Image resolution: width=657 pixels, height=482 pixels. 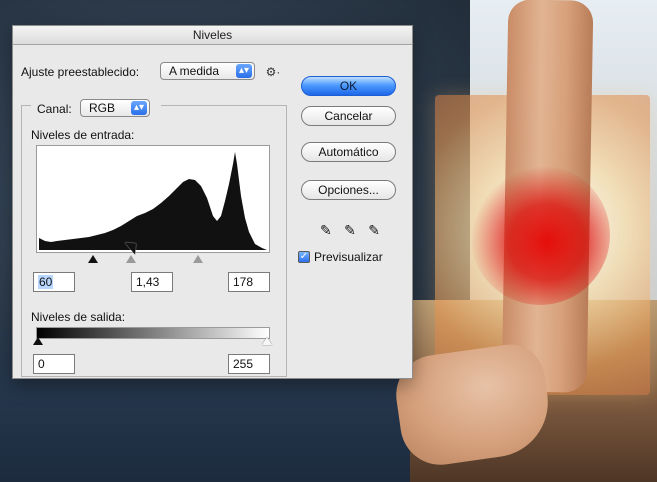 What do you see at coordinates (41, 364) in the screenshot?
I see `output-black-value: 0` at bounding box center [41, 364].